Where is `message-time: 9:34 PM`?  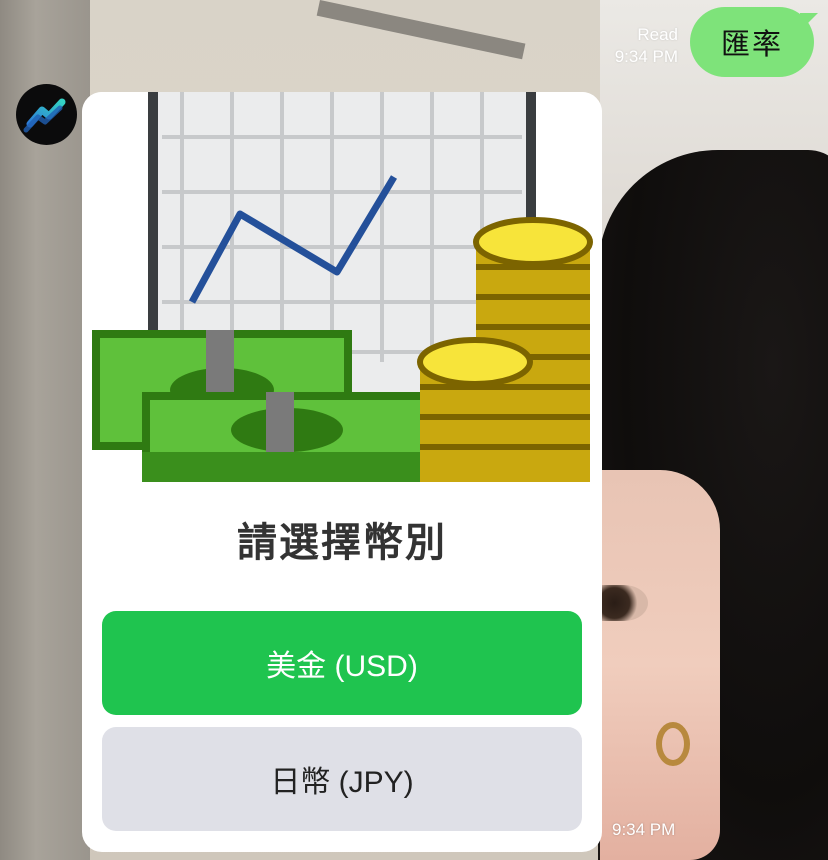 message-time: 9:34 PM is located at coordinates (646, 56).